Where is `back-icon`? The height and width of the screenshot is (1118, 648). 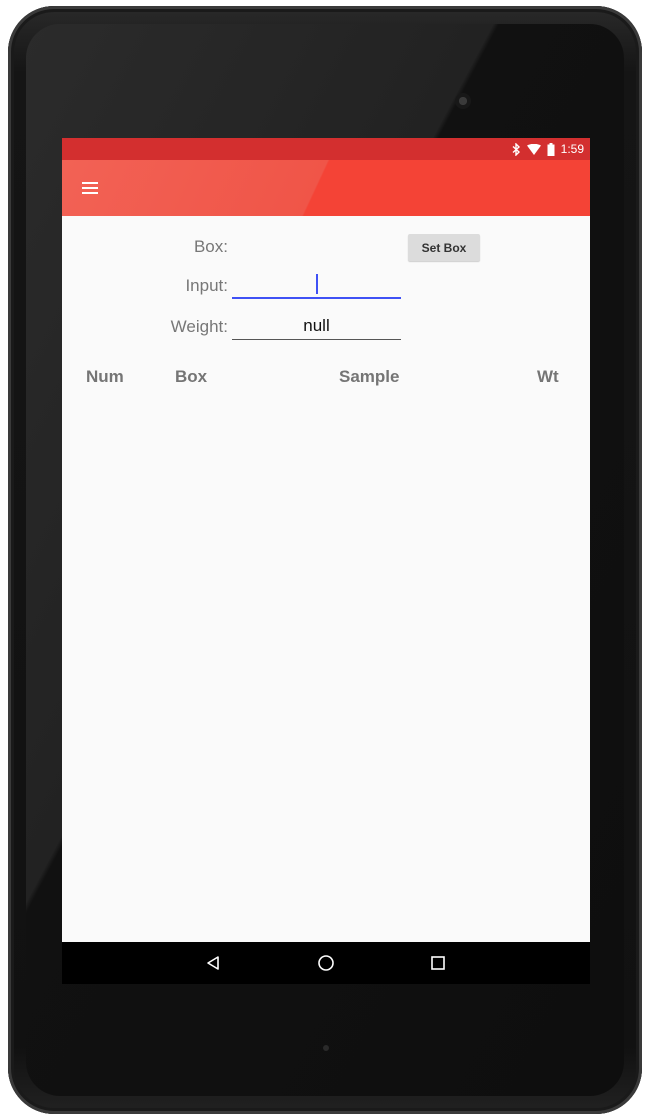
back-icon is located at coordinates (213, 963).